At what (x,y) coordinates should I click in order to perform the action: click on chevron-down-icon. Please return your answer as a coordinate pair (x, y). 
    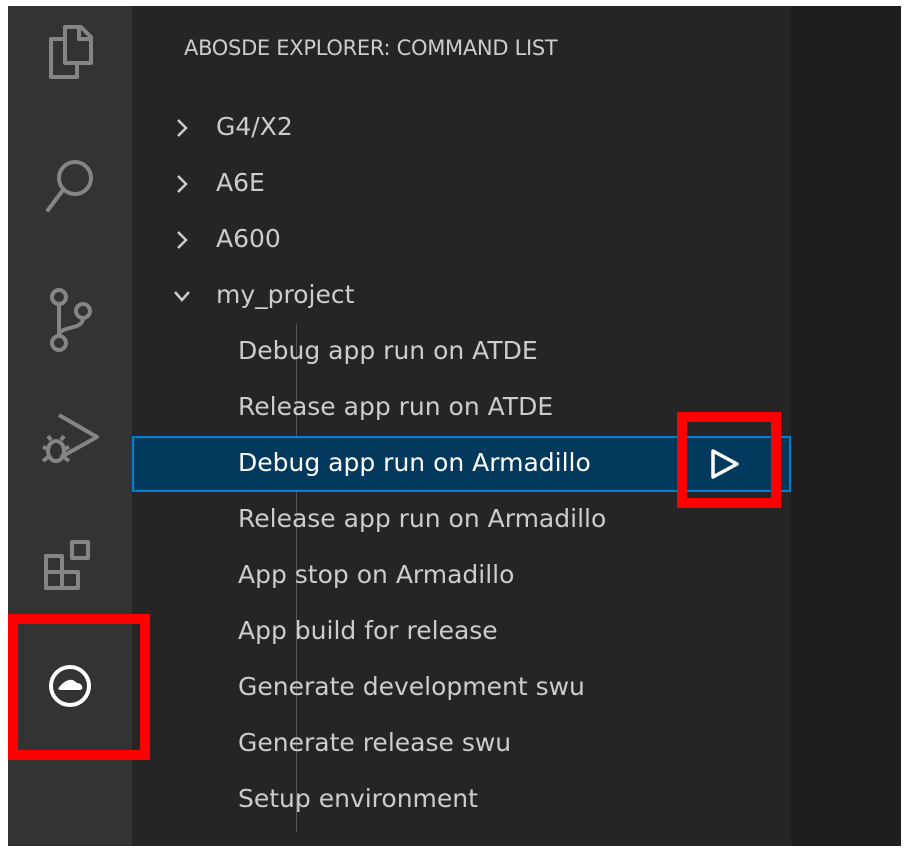
    Looking at the image, I should click on (182, 296).